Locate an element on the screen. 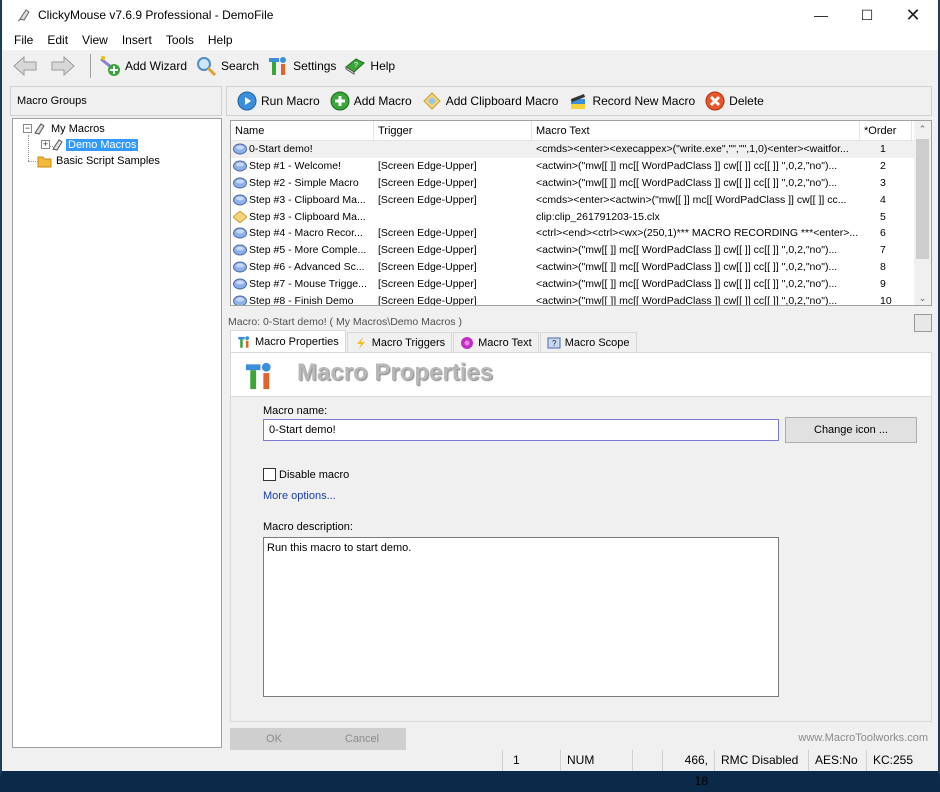  run-macro-button: Run Macro is located at coordinates (278, 101).